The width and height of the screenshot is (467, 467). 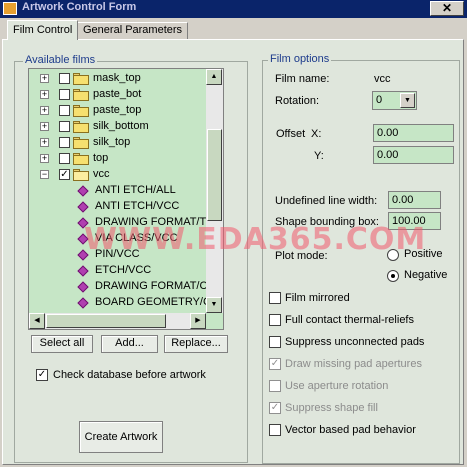 I want to click on check-database-label: Check database before artwork, so click(x=129, y=375).